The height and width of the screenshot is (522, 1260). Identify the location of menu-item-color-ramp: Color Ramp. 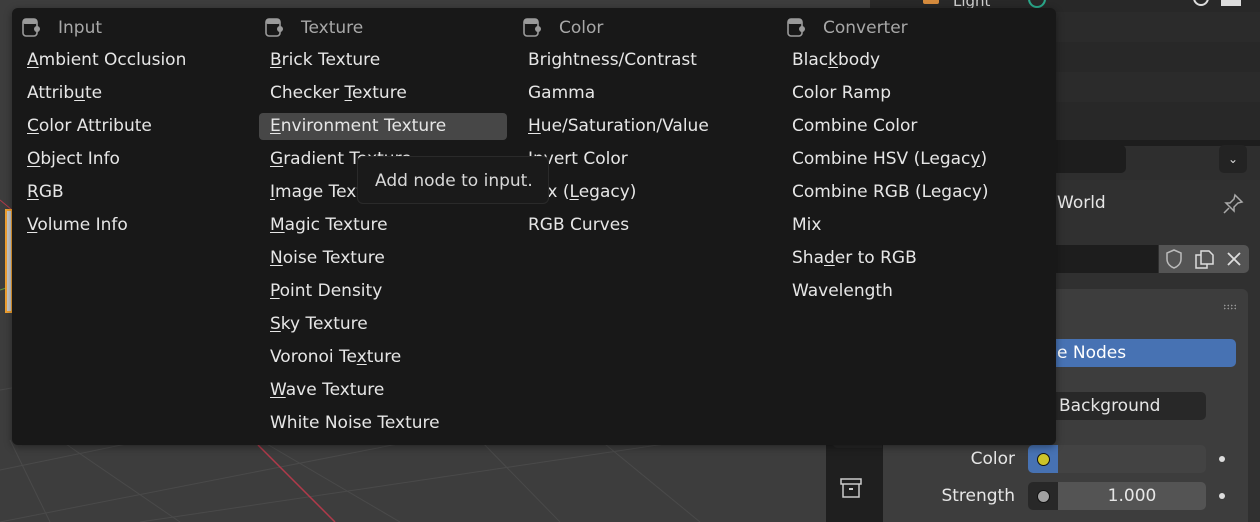
(906, 93).